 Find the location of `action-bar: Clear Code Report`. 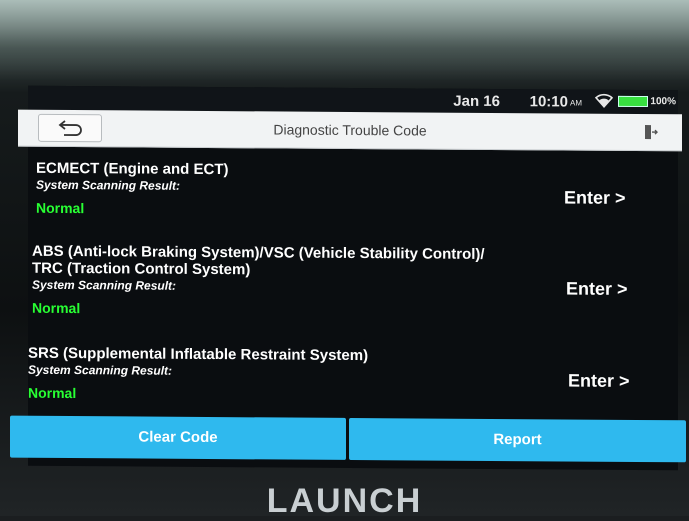

action-bar: Clear Code Report is located at coordinates (348, 439).